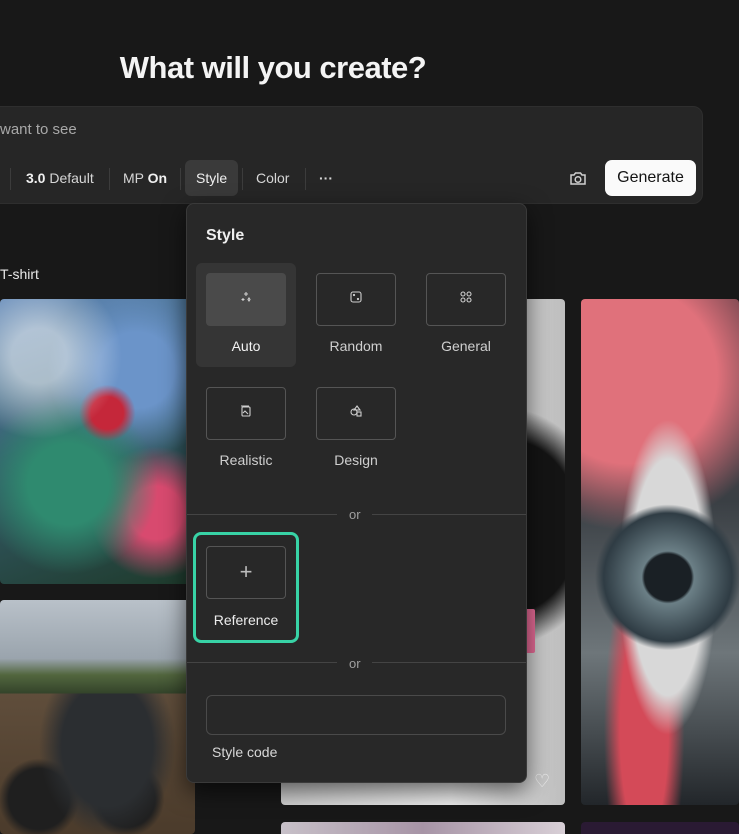 This screenshot has width=739, height=834. I want to click on style-option-random: Random, so click(356, 315).